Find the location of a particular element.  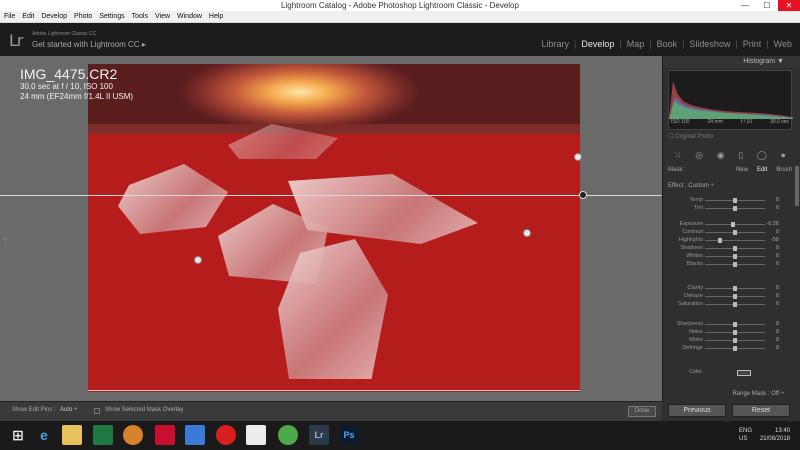

chrome-icon is located at coordinates (288, 435).